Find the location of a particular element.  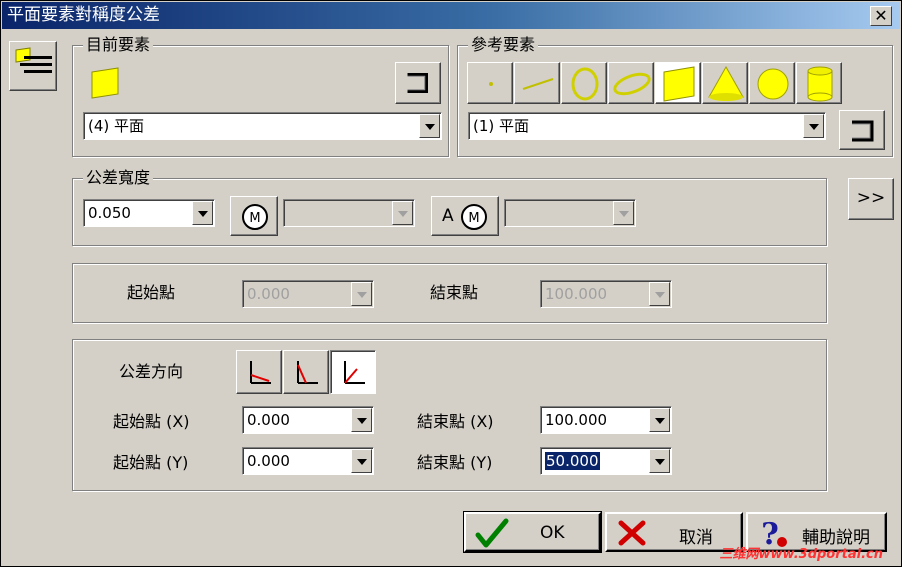

end-x-label: 結束點 (X) is located at coordinates (455, 421).